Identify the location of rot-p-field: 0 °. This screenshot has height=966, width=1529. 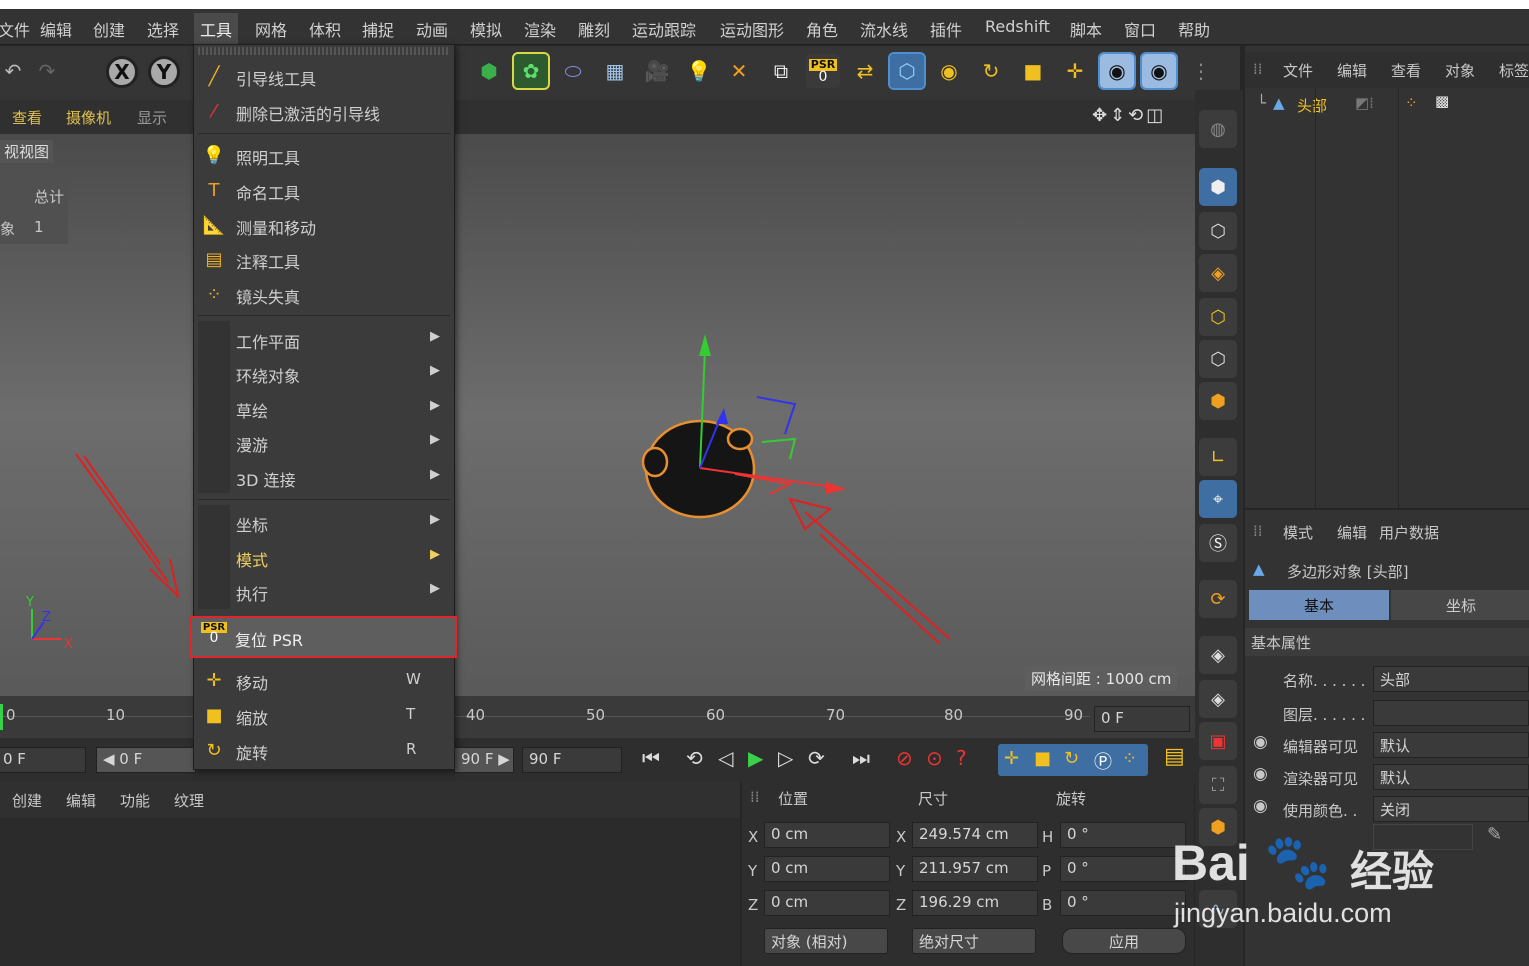
(1123, 869).